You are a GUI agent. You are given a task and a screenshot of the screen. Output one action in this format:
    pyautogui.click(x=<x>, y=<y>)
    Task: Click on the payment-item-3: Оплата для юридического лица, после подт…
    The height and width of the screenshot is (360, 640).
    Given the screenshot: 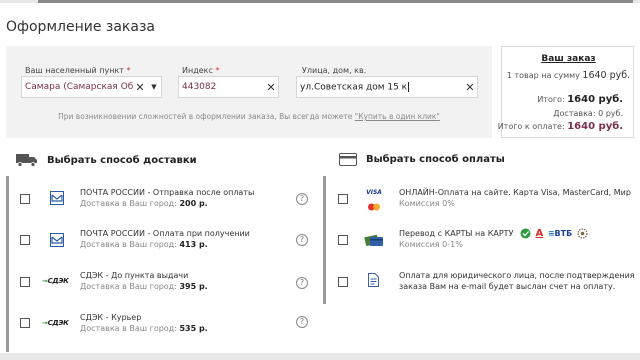 What is the action you would take?
    pyautogui.click(x=517, y=281)
    